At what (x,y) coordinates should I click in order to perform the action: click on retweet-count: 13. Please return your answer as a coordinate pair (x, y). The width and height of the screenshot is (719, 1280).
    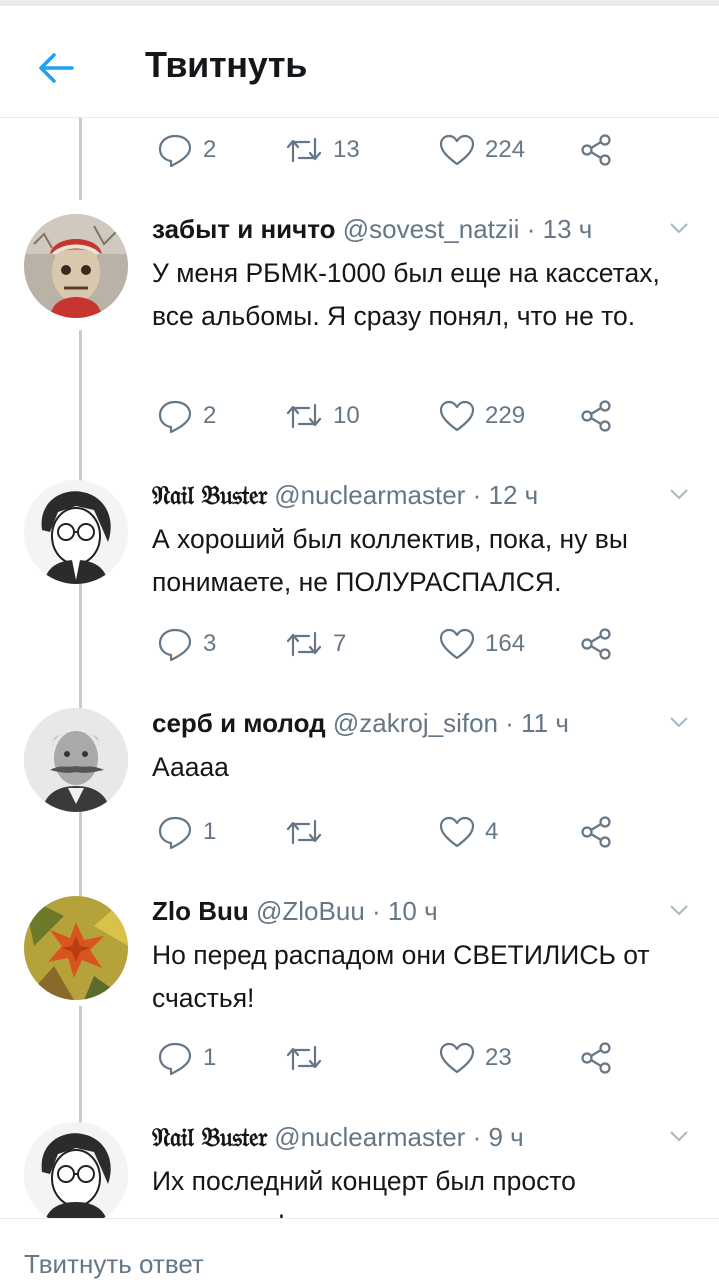
    Looking at the image, I should click on (346, 149).